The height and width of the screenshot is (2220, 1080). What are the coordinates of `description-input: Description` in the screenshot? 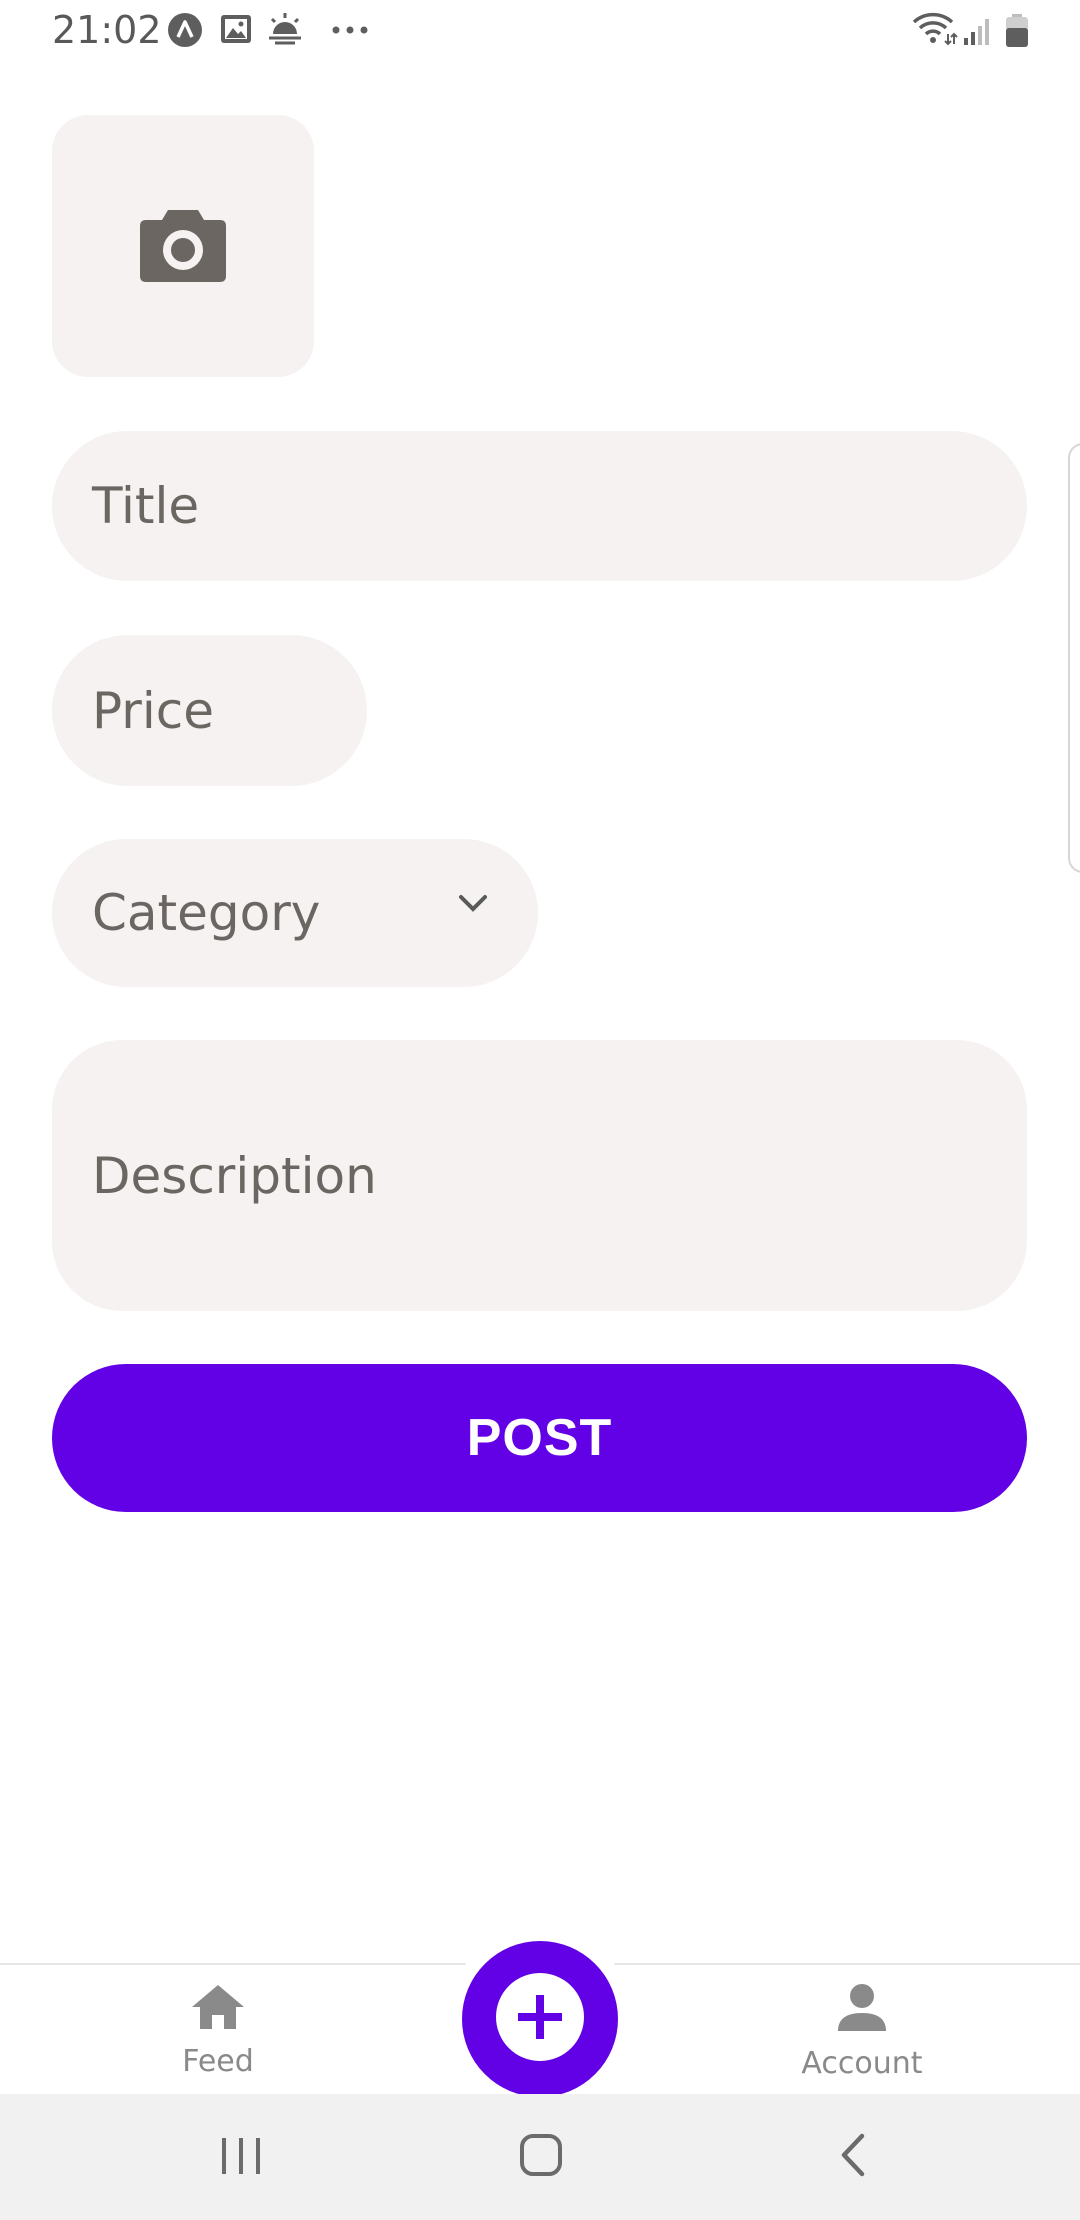 It's located at (539, 1175).